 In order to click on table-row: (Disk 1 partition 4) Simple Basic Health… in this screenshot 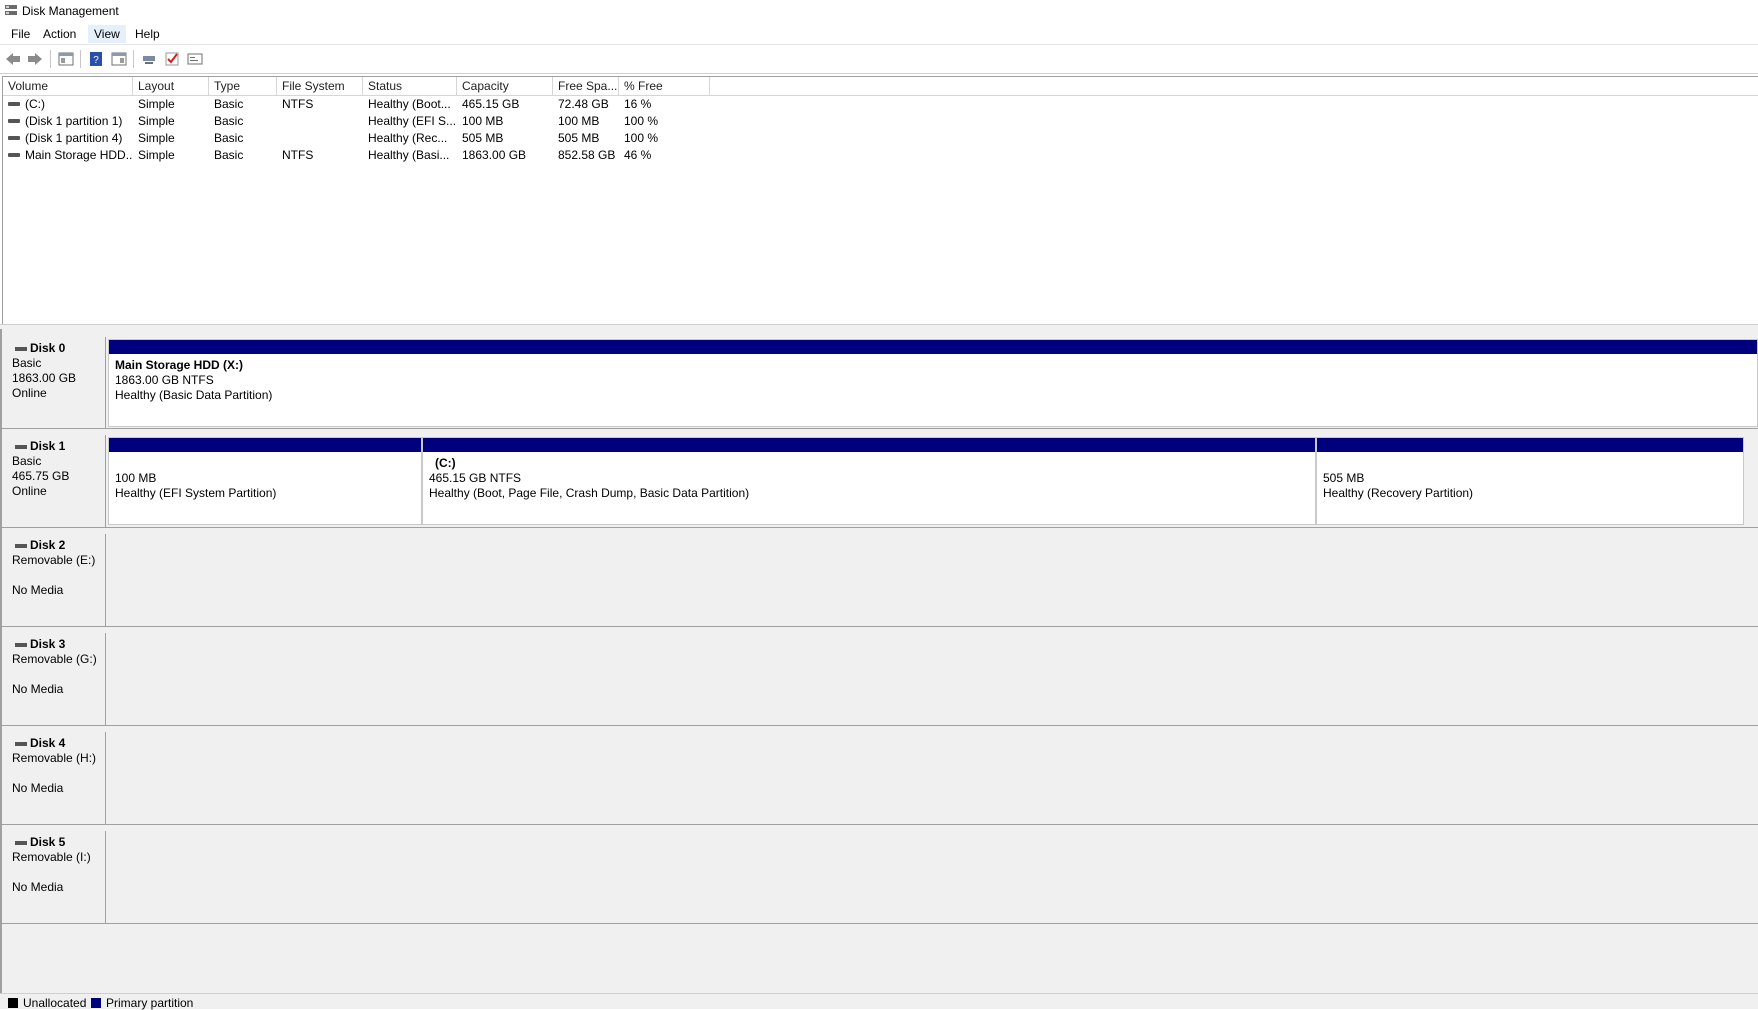, I will do `click(880, 138)`.